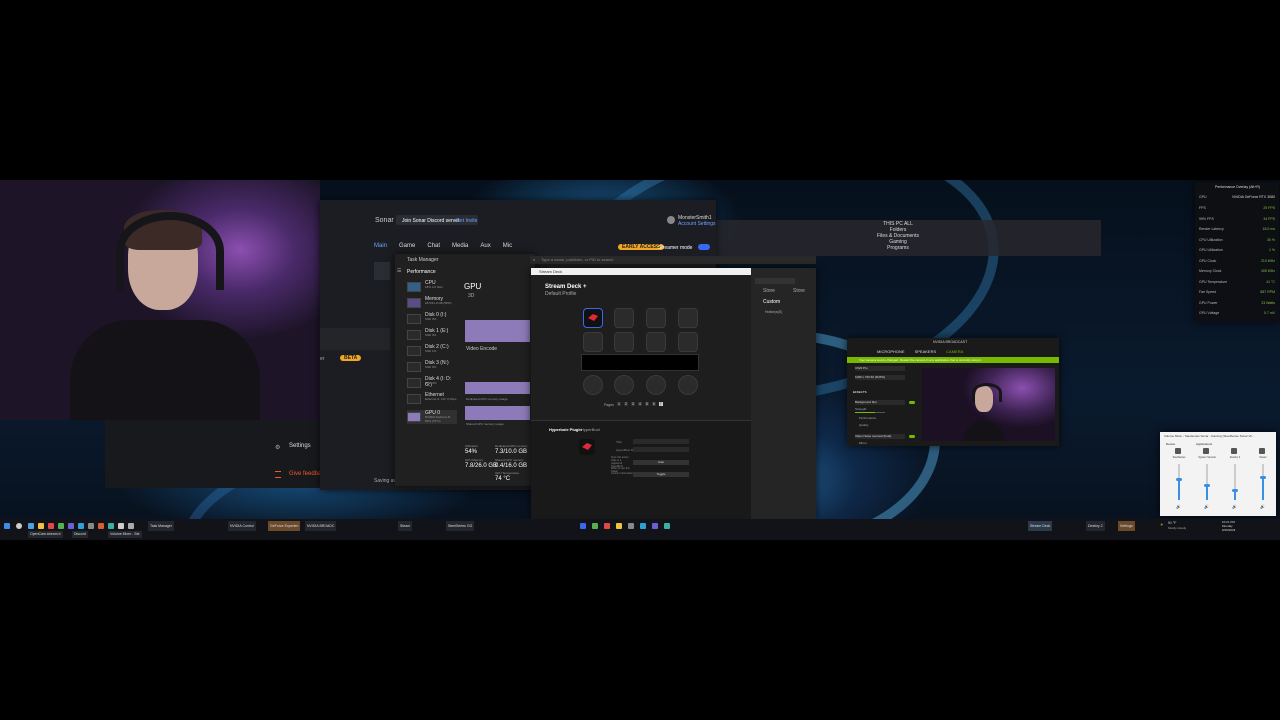  I want to click on taskbar-app-steam: Steam, so click(405, 526).